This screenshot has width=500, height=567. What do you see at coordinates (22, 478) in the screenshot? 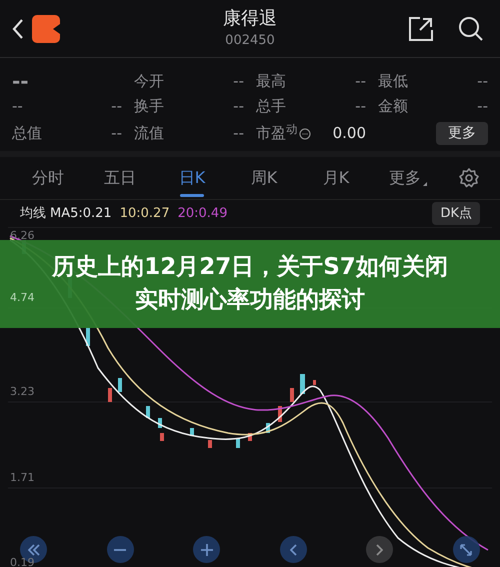
I see `axis-label: 1.71` at bounding box center [22, 478].